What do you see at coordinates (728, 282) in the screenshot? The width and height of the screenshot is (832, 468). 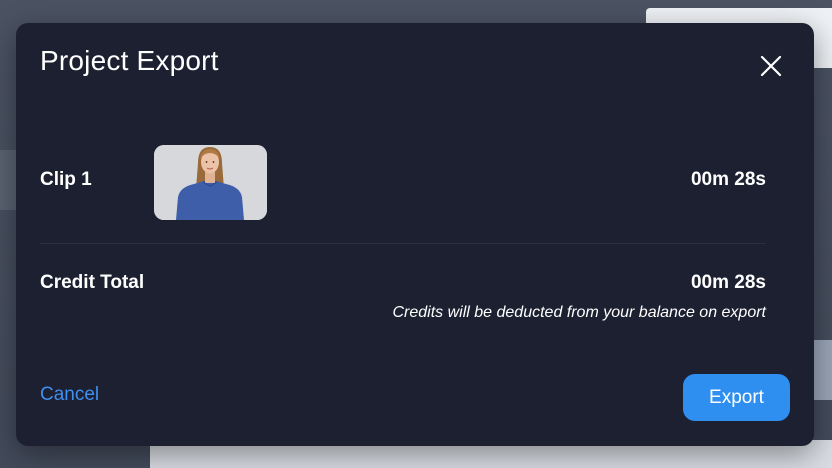 I see `credit-total-value: 00m 28s` at bounding box center [728, 282].